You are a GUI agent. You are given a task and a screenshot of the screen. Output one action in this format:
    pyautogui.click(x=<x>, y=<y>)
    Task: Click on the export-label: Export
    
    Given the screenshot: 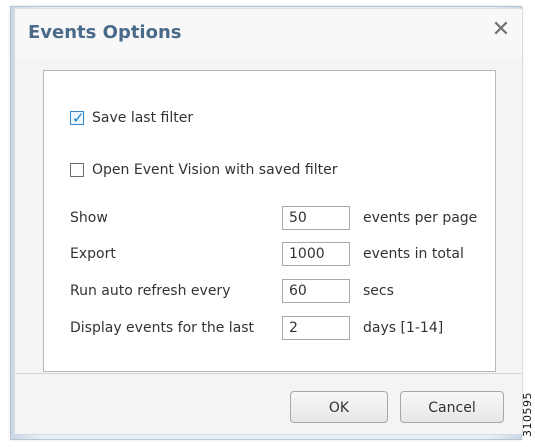 What is the action you would take?
    pyautogui.click(x=93, y=254)
    